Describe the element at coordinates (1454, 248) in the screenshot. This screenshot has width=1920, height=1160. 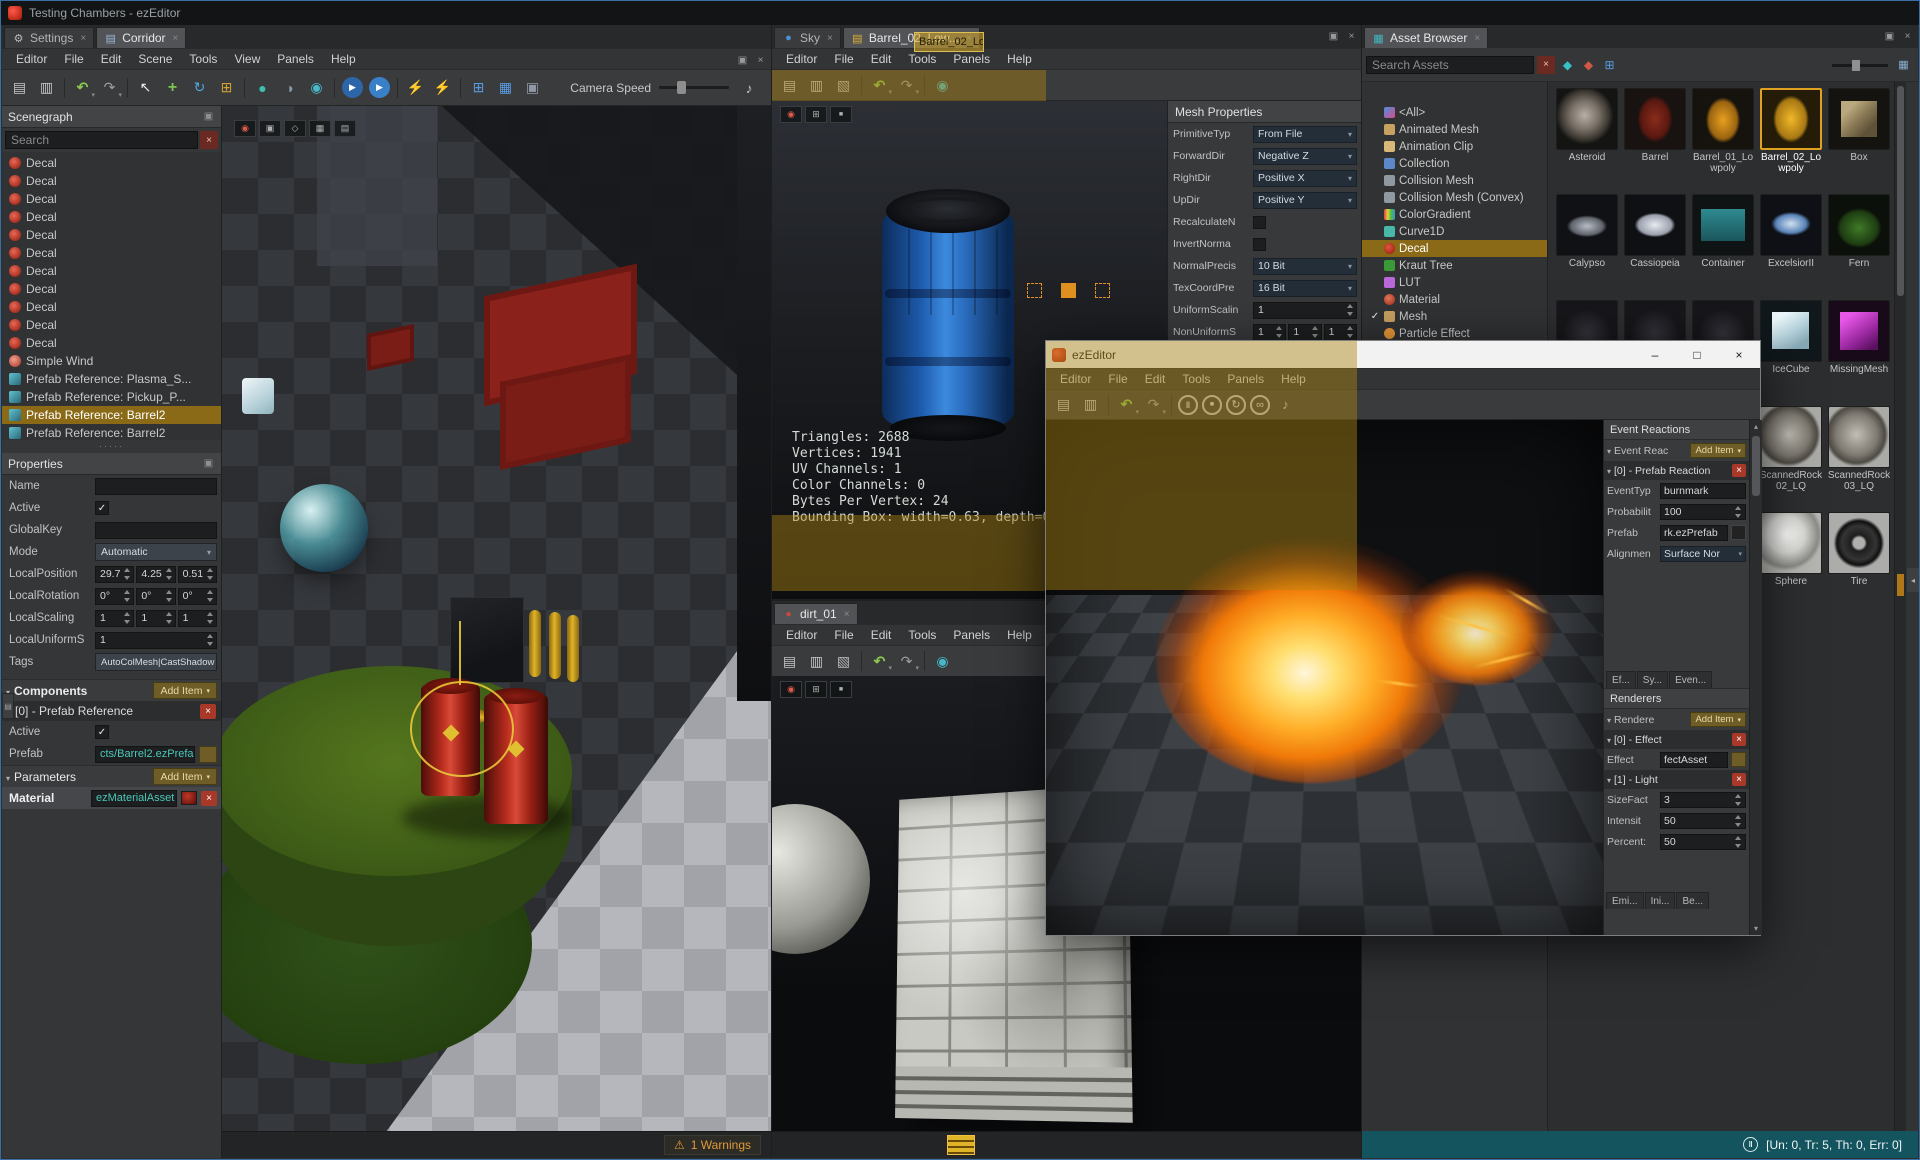
I see `asset-type-item: Decal` at that location.